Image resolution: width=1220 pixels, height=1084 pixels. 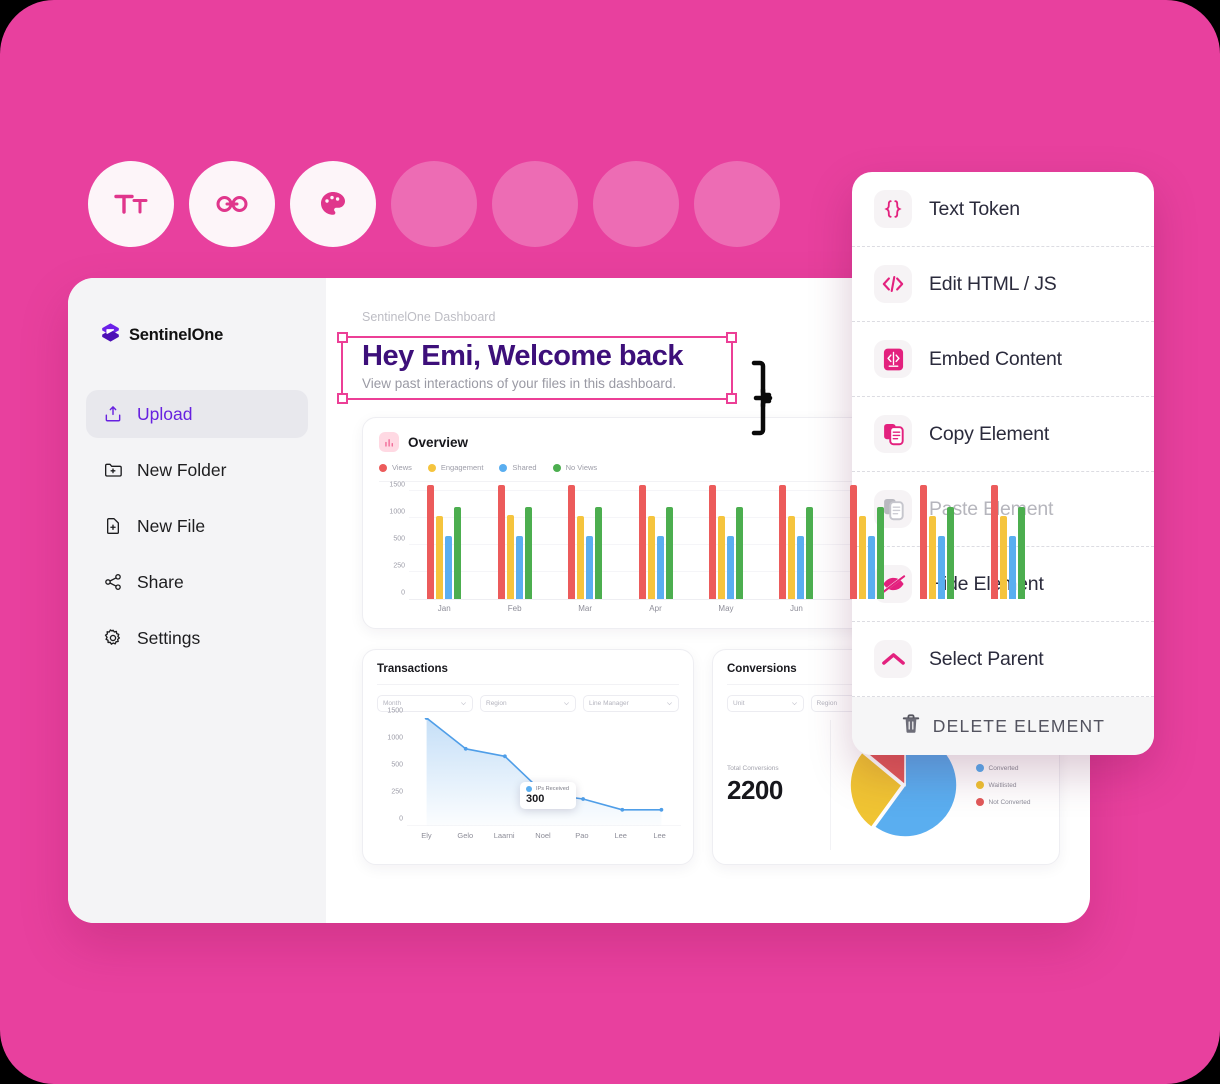 I want to click on menu-item-copy-element: Copy Element, so click(x=1003, y=434).